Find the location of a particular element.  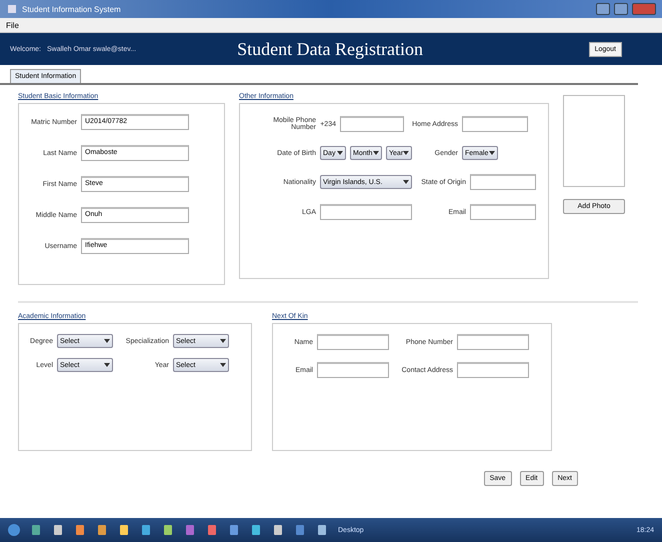

maximize-button is located at coordinates (621, 9).